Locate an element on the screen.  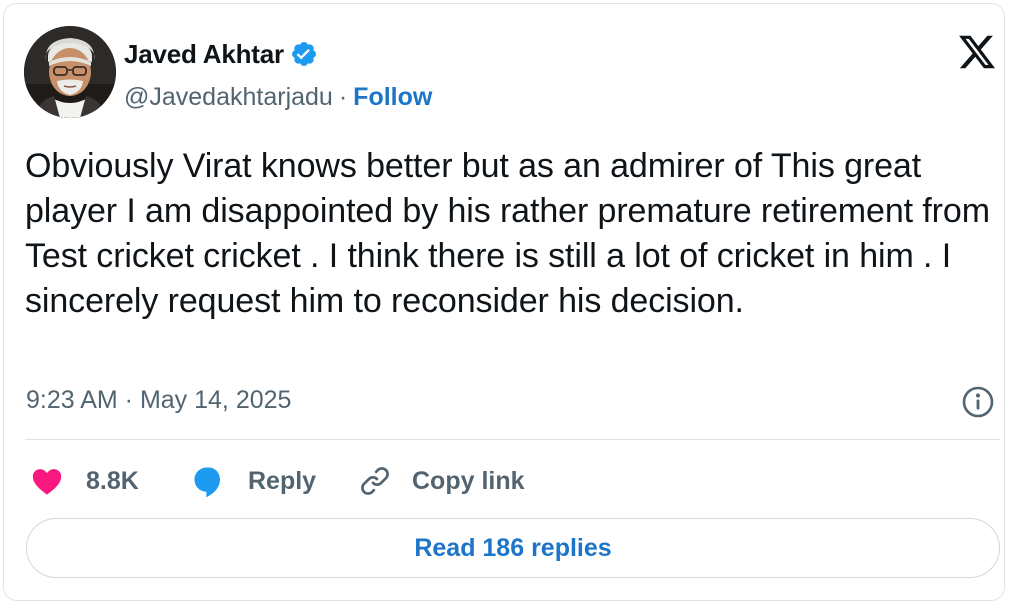
read-replies-button: Read 186 replies is located at coordinates (513, 548).